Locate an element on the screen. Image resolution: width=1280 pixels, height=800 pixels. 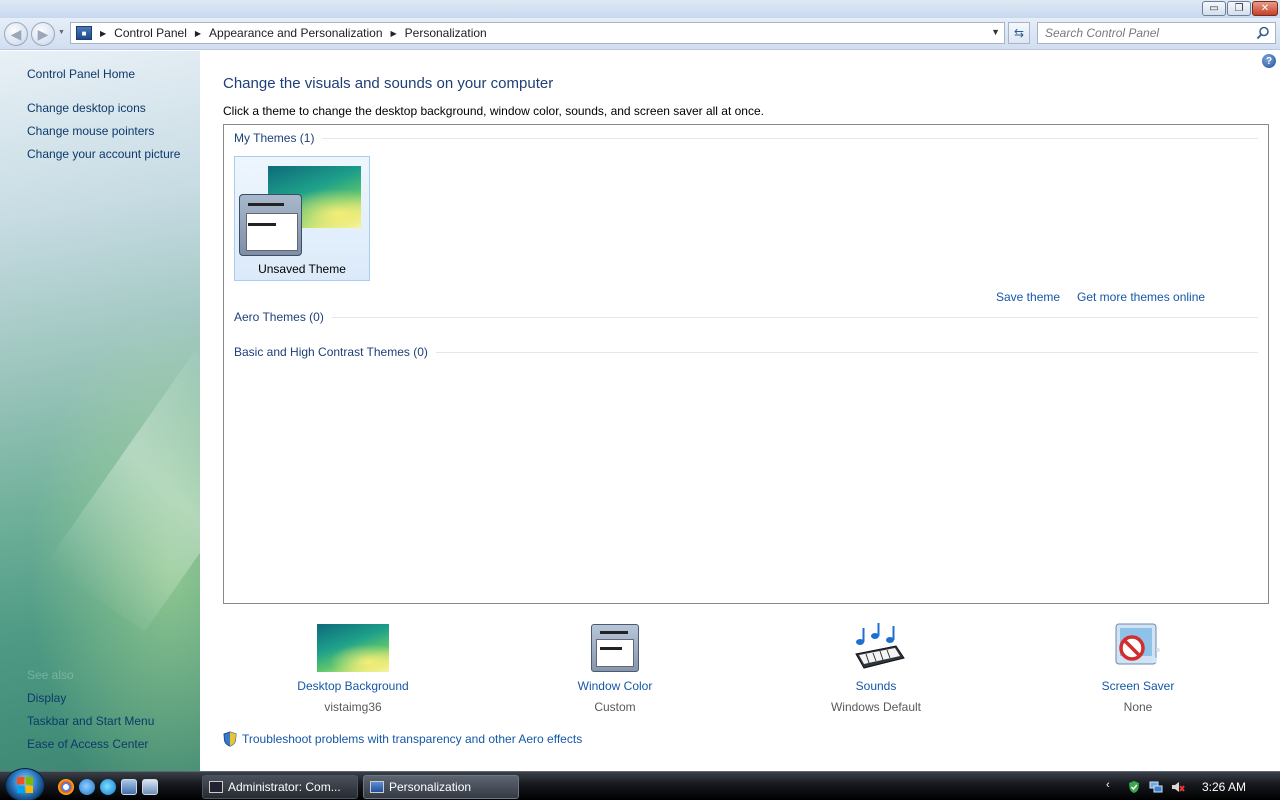
network-icon is located at coordinates (1156, 787).